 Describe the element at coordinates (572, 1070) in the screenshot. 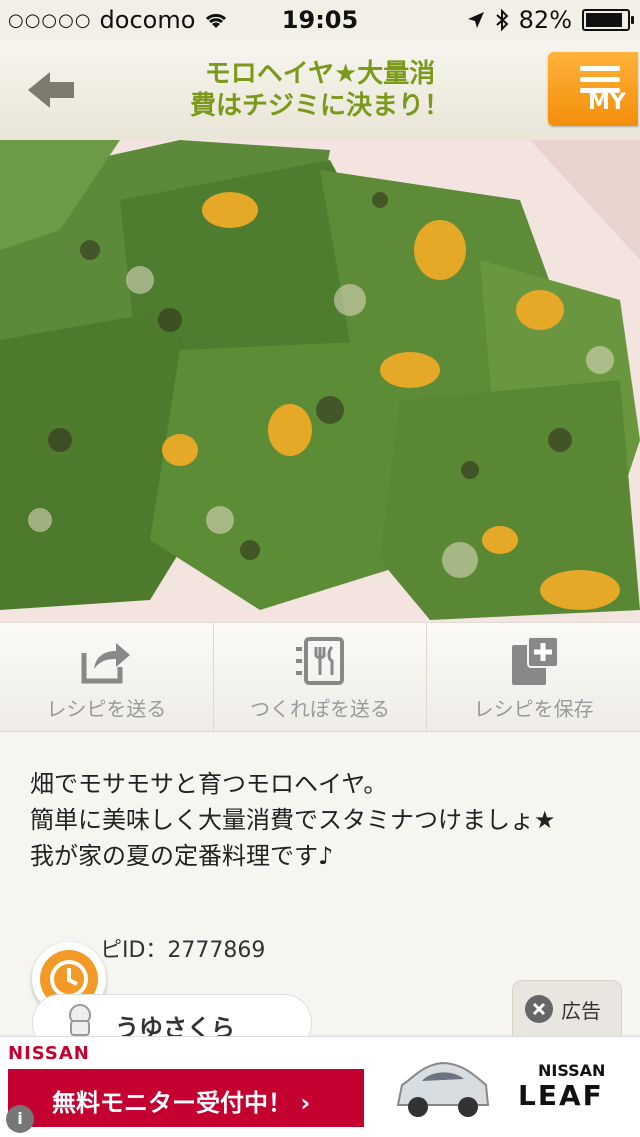

I see `nissan-brand: NISSAN` at that location.